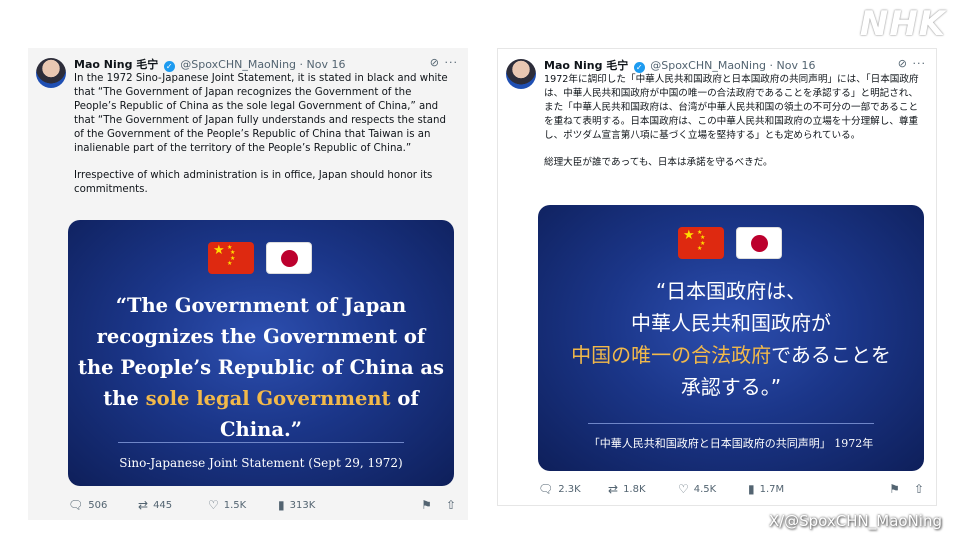 The height and width of the screenshot is (540, 960). I want to click on quote-highlight: sole legal Government, so click(268, 398).